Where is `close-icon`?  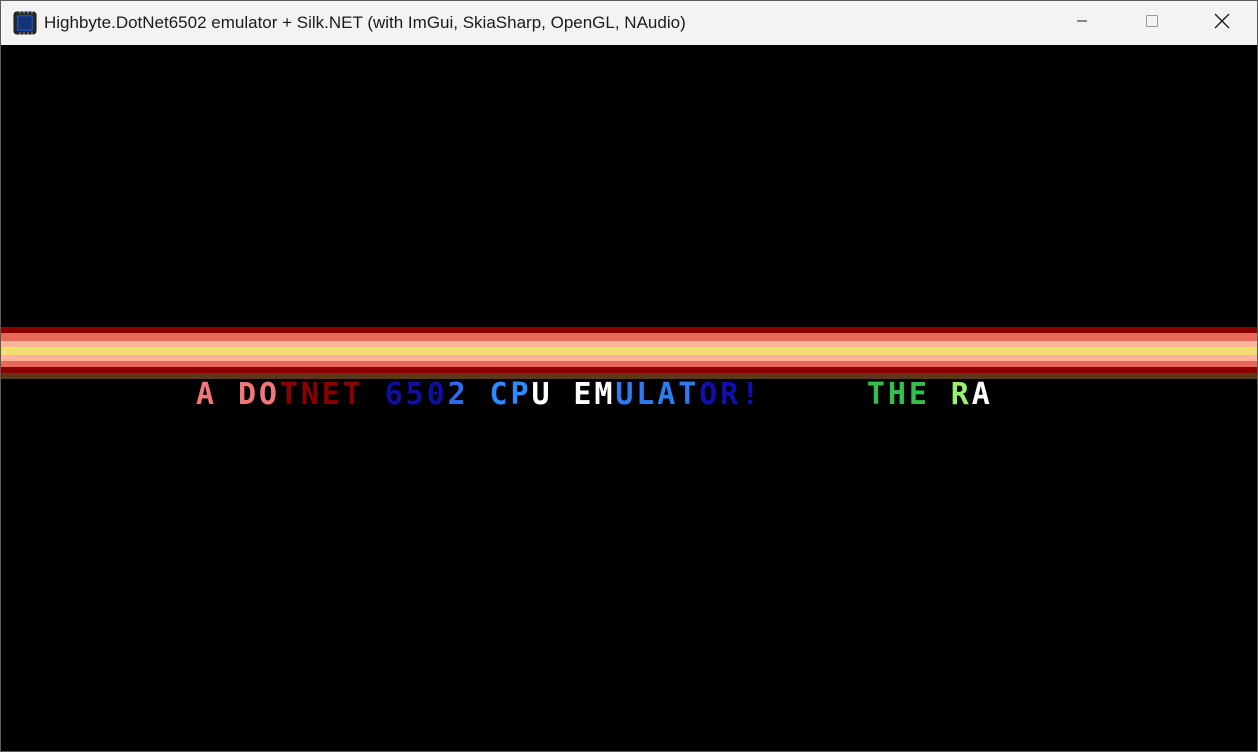 close-icon is located at coordinates (1222, 23).